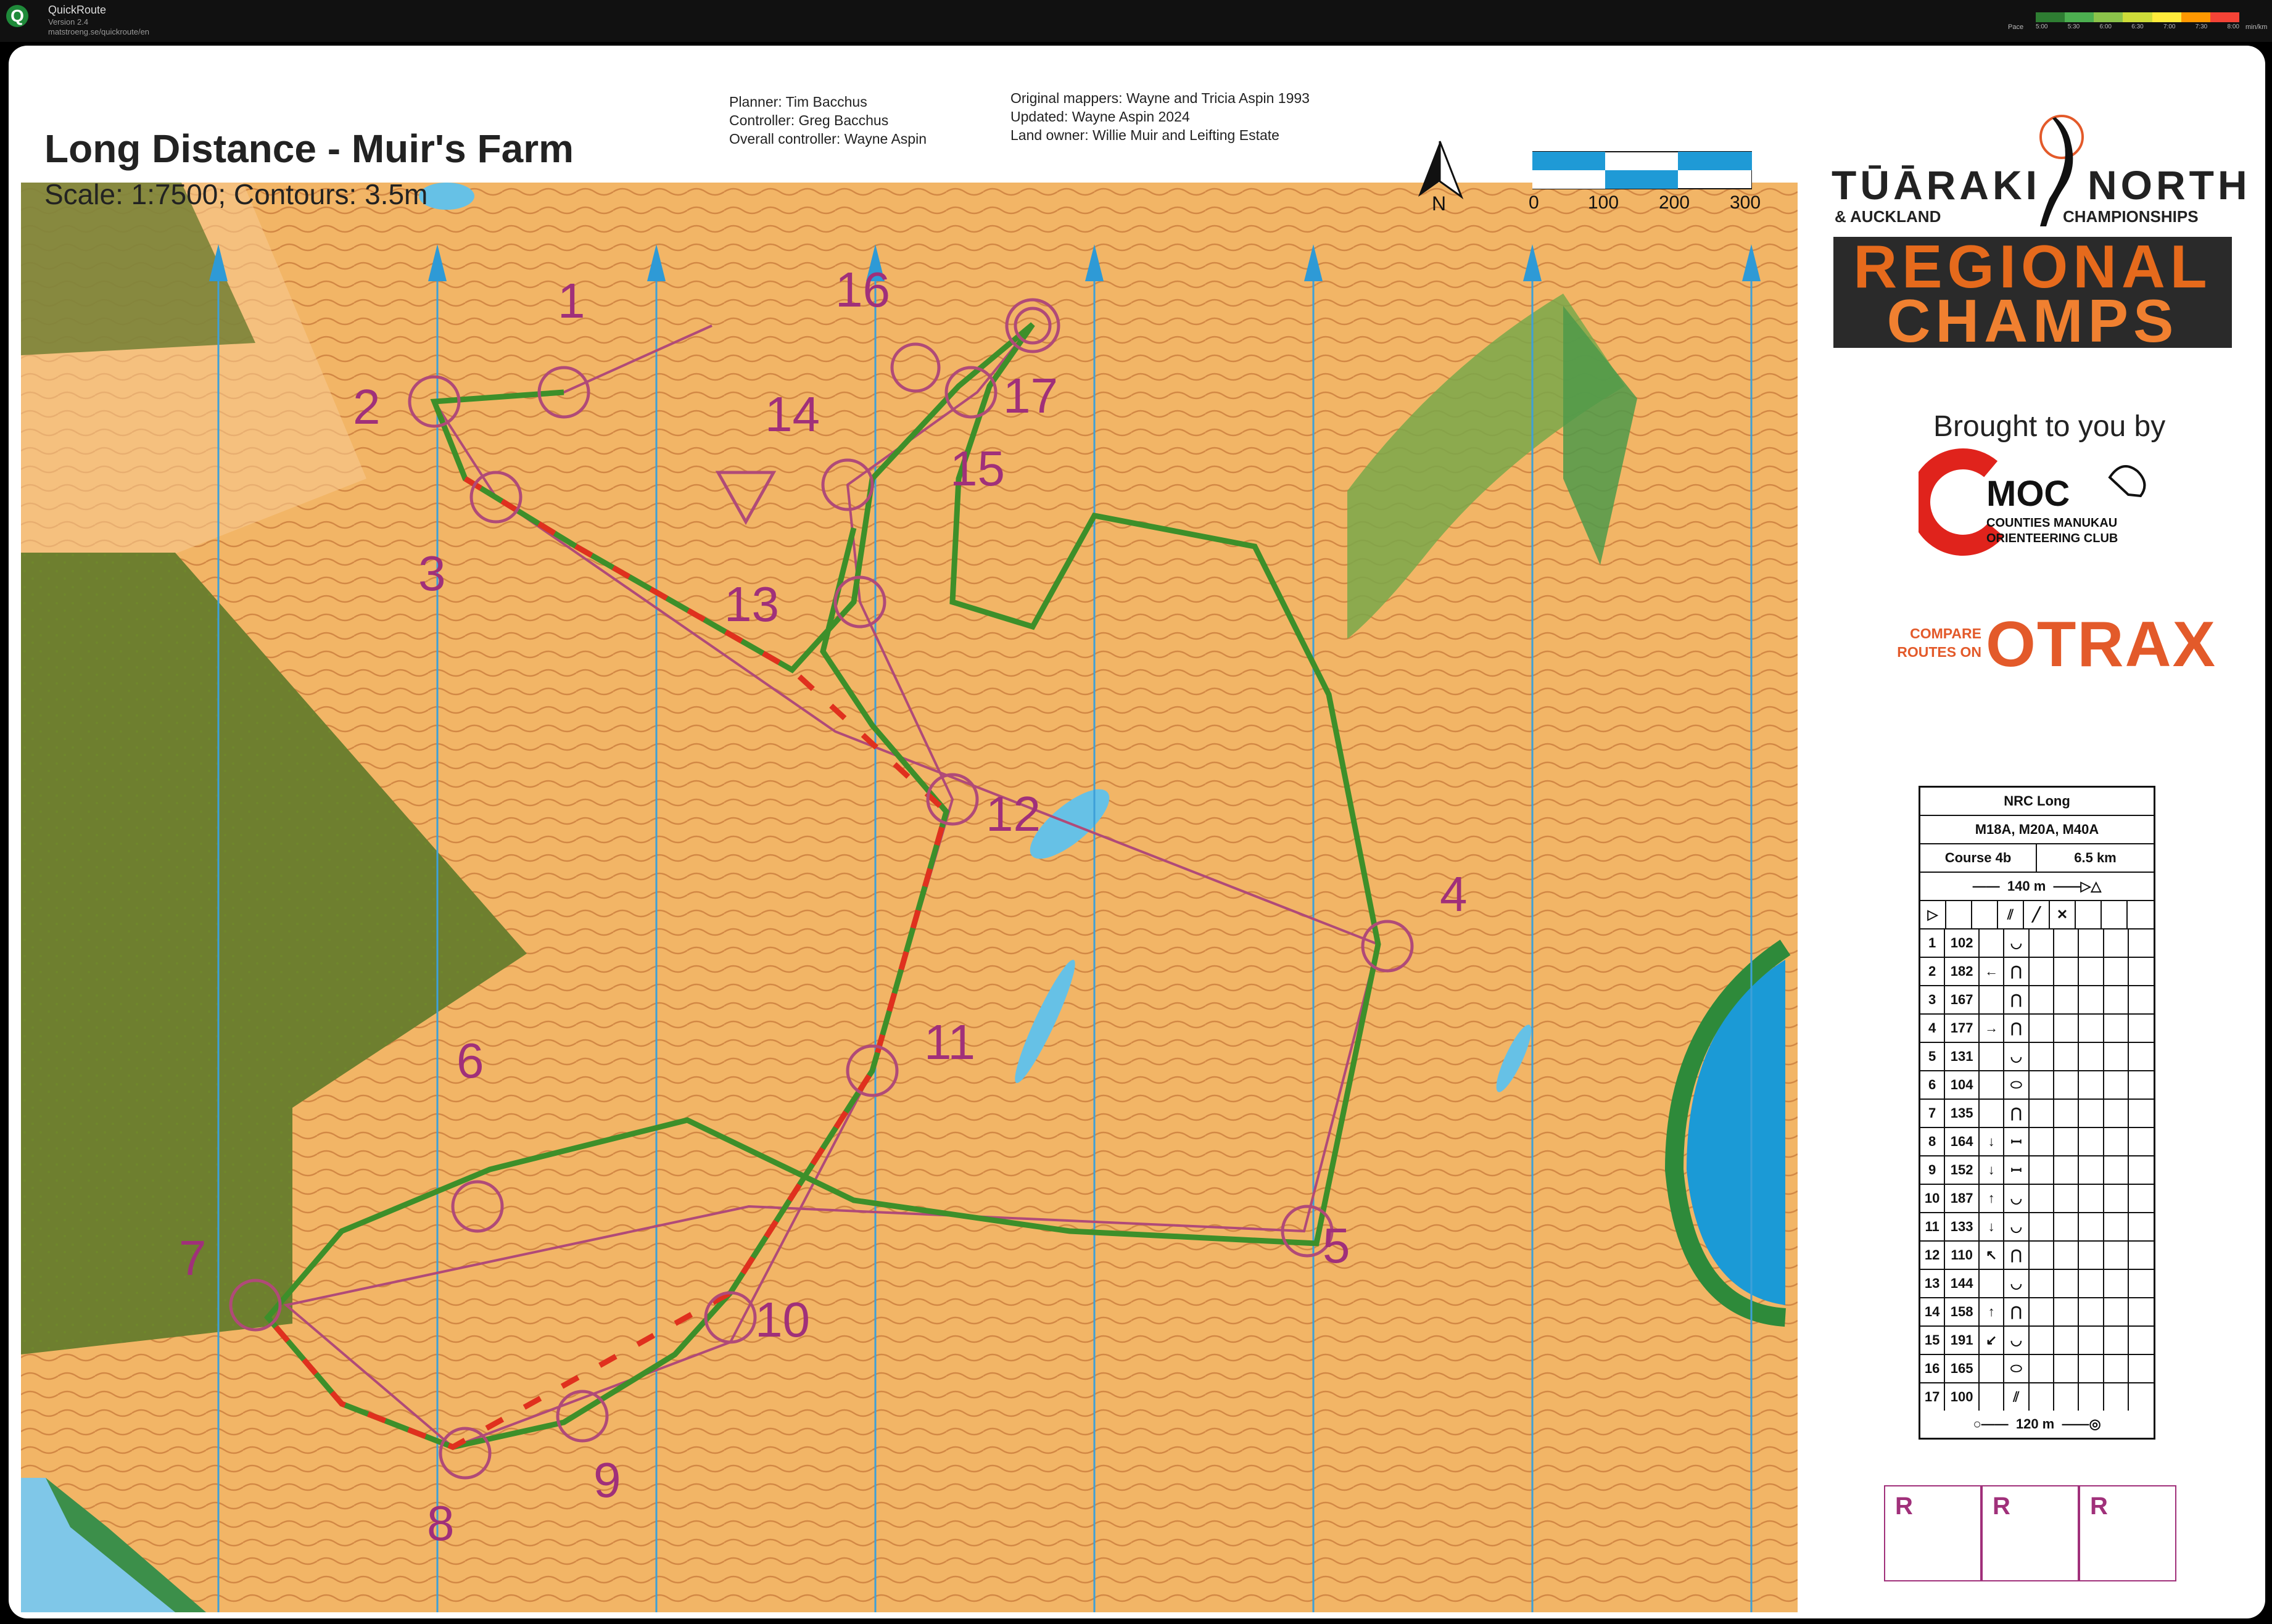 This screenshot has width=2272, height=1624. Describe the element at coordinates (949, 1042) in the screenshot. I see `control-label-11: 11` at that location.